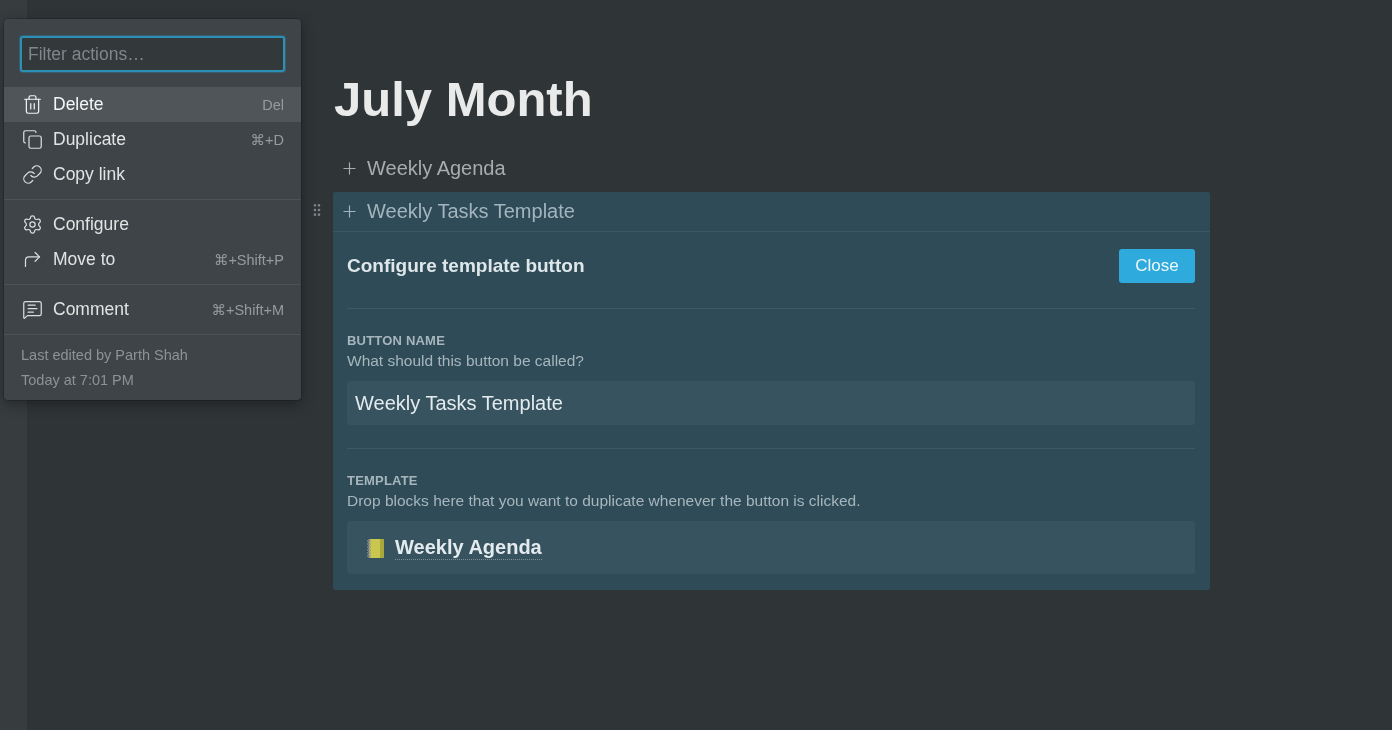 Image resolution: width=1392 pixels, height=730 pixels. I want to click on field-label: BUTTON NAME, so click(396, 341).